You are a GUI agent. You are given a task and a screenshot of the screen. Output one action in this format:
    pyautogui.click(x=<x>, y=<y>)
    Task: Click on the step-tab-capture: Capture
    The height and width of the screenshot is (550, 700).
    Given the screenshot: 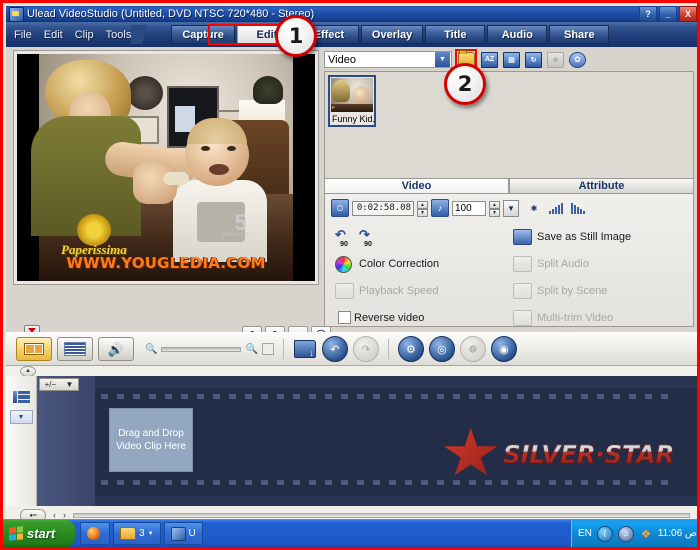 What is the action you would take?
    pyautogui.click(x=203, y=34)
    